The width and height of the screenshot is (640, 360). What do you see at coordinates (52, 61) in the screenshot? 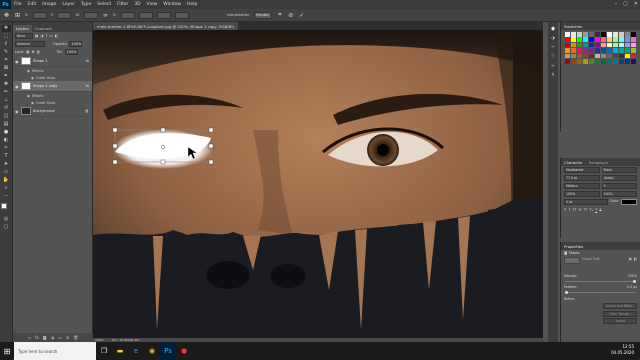
I see `layer-row: ◉ Shape 1 fx` at bounding box center [52, 61].